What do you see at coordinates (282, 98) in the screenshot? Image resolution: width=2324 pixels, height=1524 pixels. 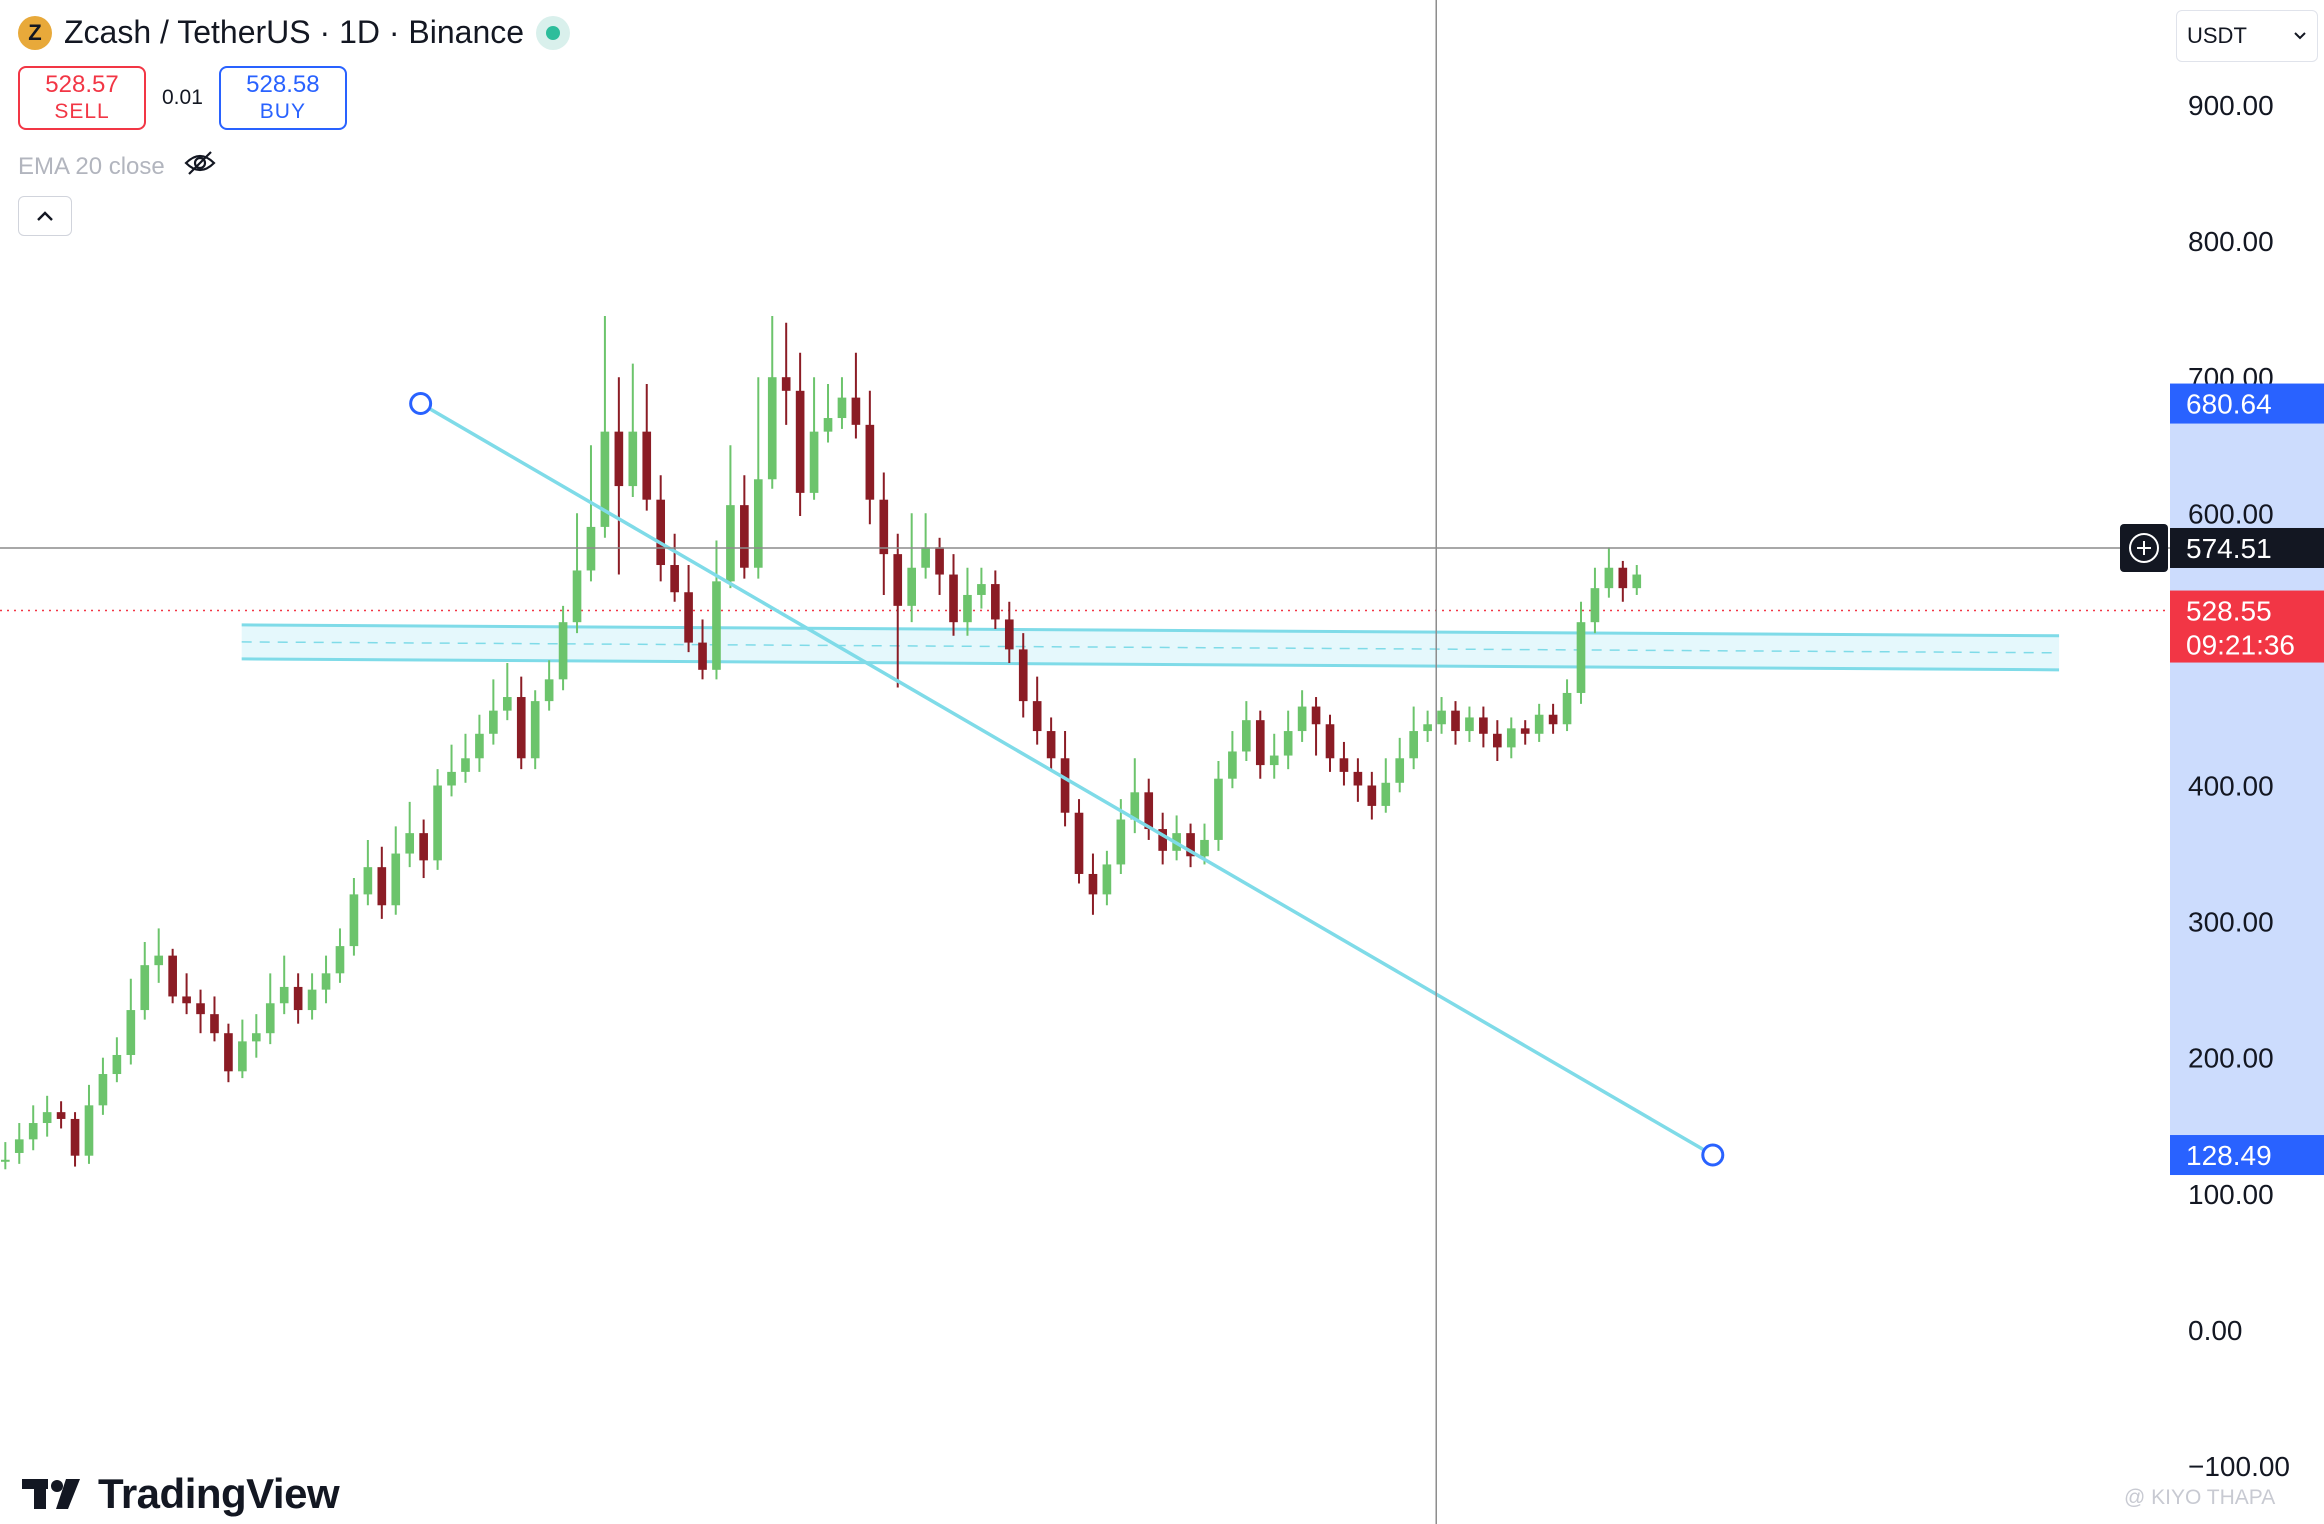 I see `buy-button: 528.58 BUY` at bounding box center [282, 98].